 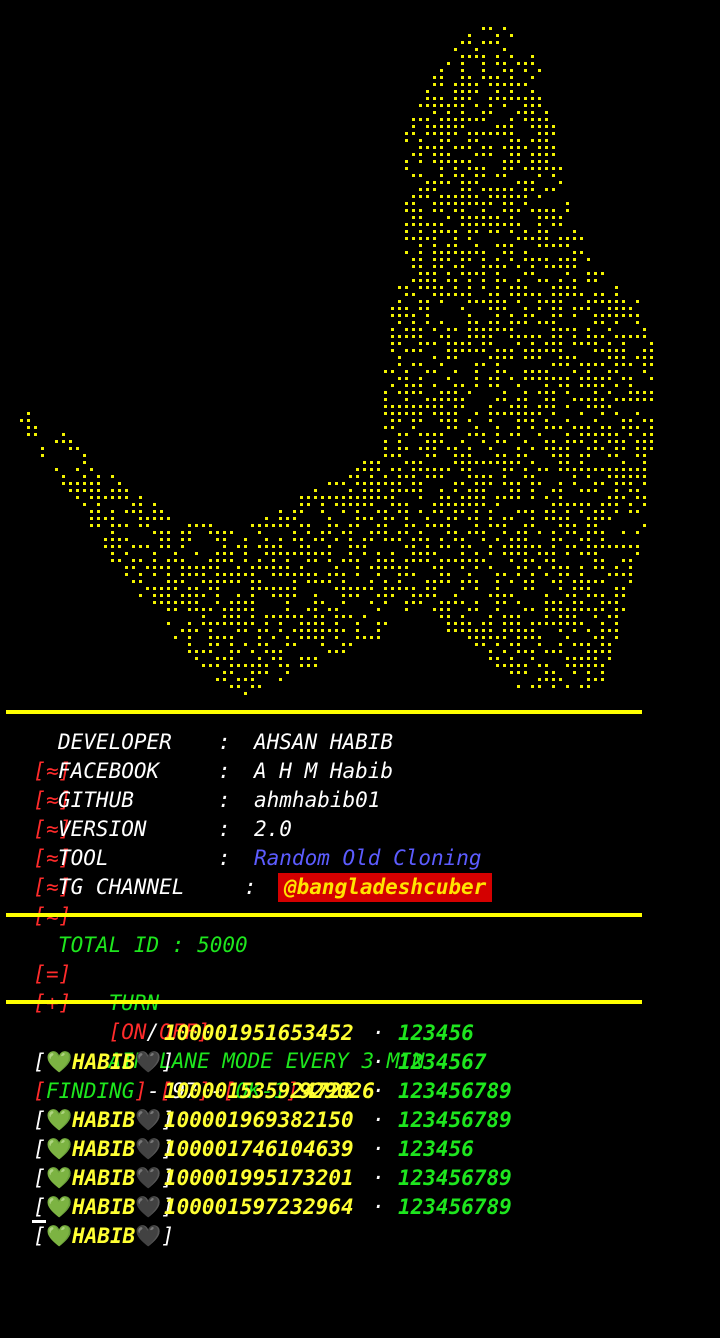 I want to click on log-row: [💚HABIB🖤] 100001969382150 · 123456789, so click(x=272, y=1134).